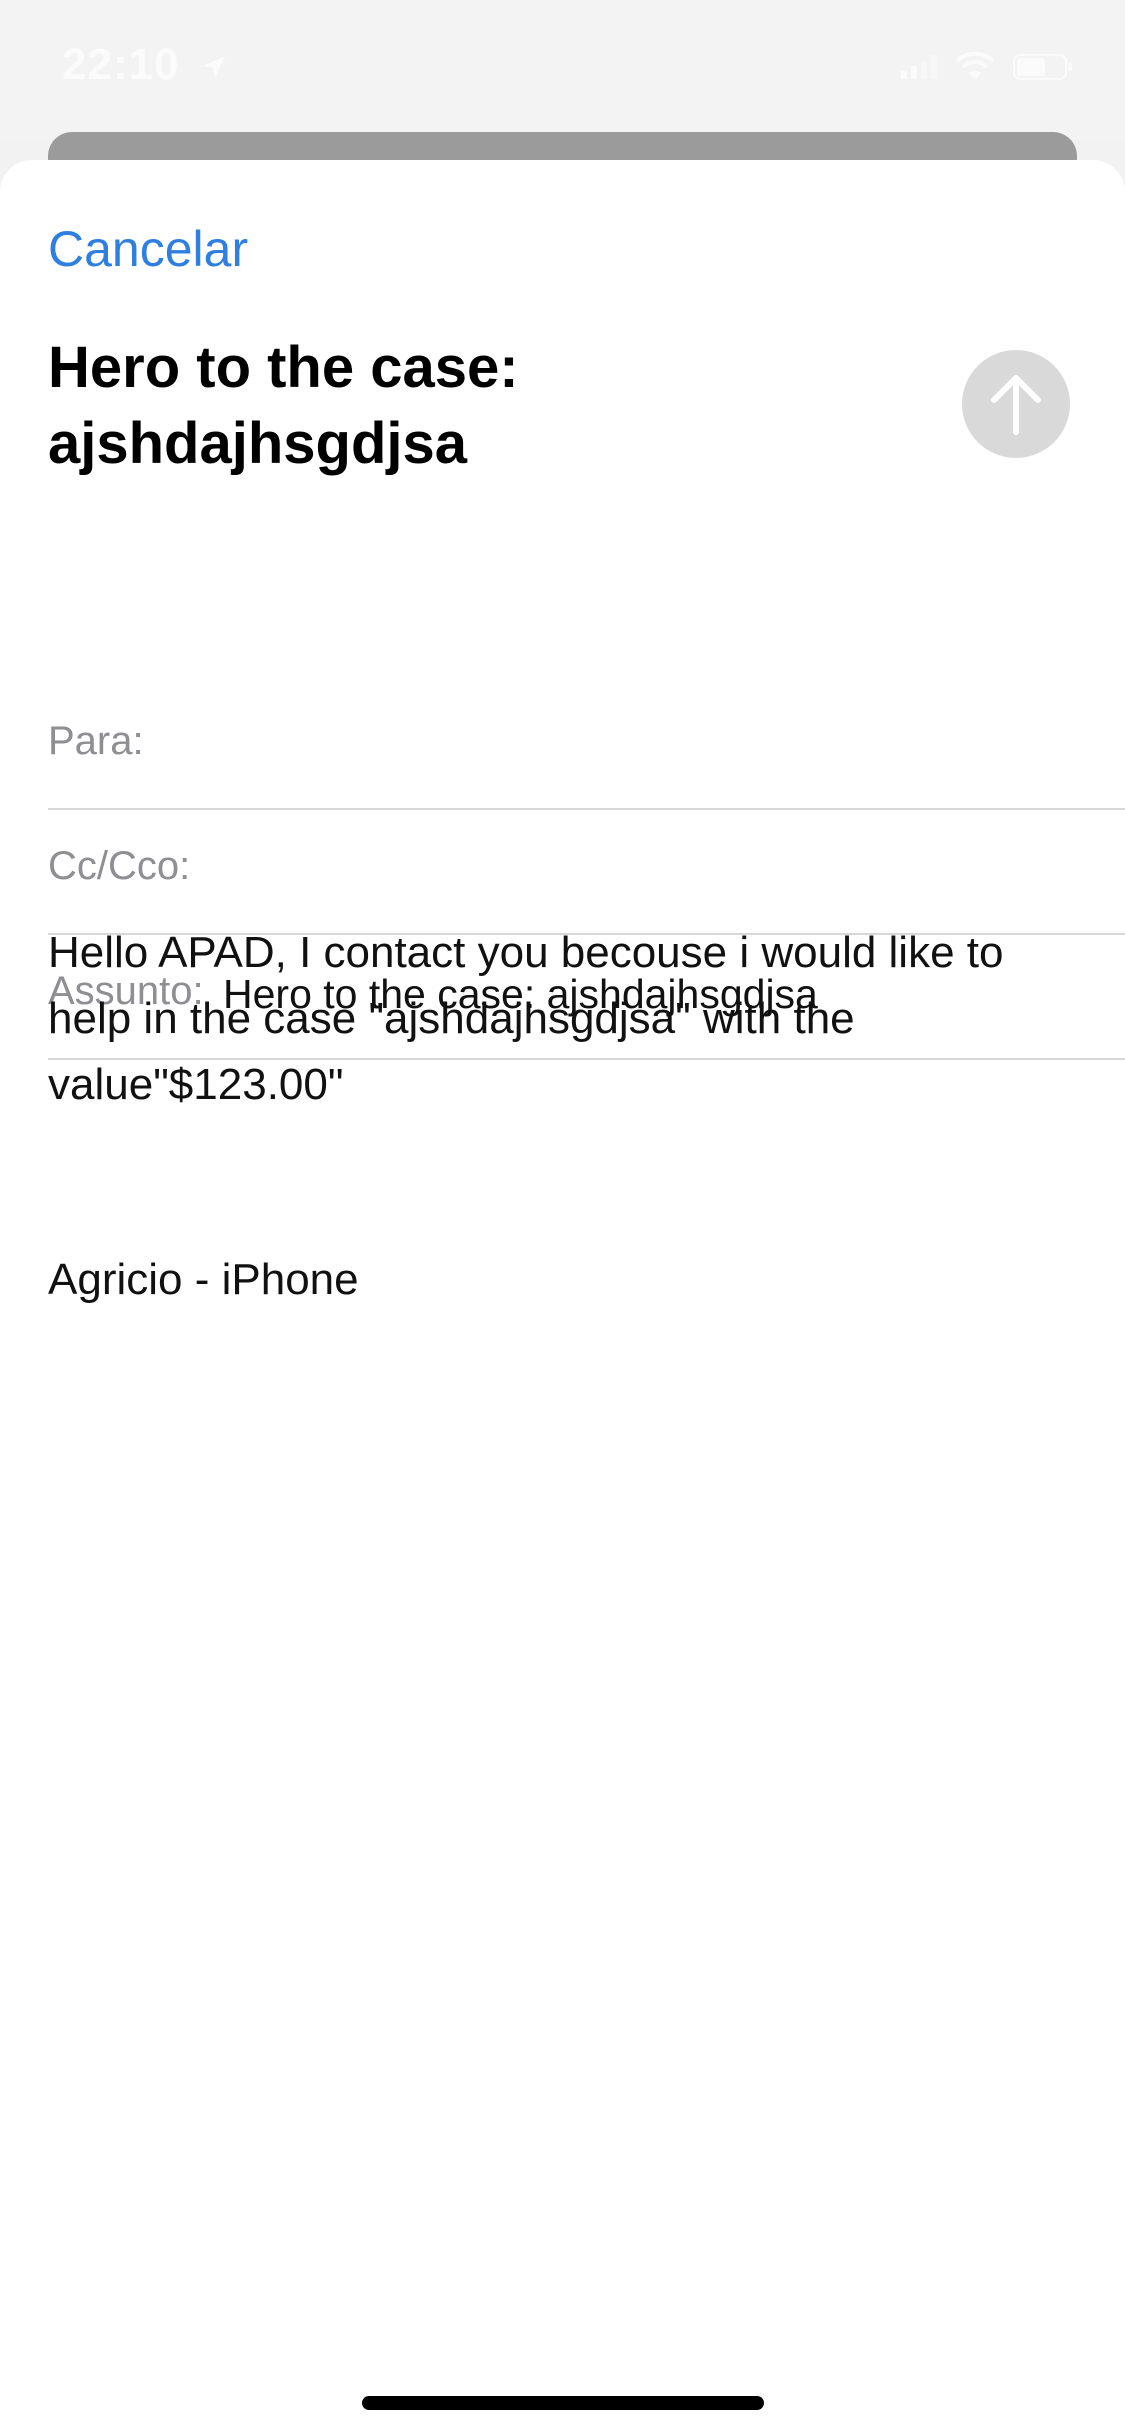  What do you see at coordinates (975, 66) in the screenshot?
I see `wifi-icon` at bounding box center [975, 66].